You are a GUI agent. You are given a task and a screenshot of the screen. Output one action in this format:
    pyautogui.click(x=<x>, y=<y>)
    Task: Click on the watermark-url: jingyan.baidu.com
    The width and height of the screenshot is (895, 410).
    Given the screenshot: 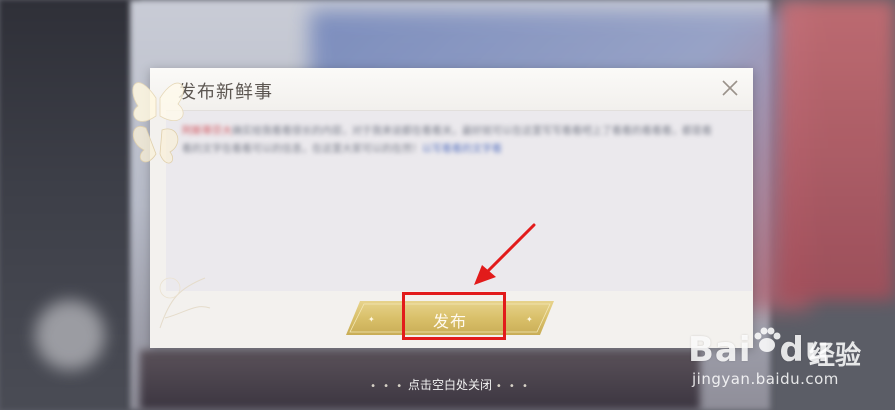 What is the action you would take?
    pyautogui.click(x=765, y=379)
    